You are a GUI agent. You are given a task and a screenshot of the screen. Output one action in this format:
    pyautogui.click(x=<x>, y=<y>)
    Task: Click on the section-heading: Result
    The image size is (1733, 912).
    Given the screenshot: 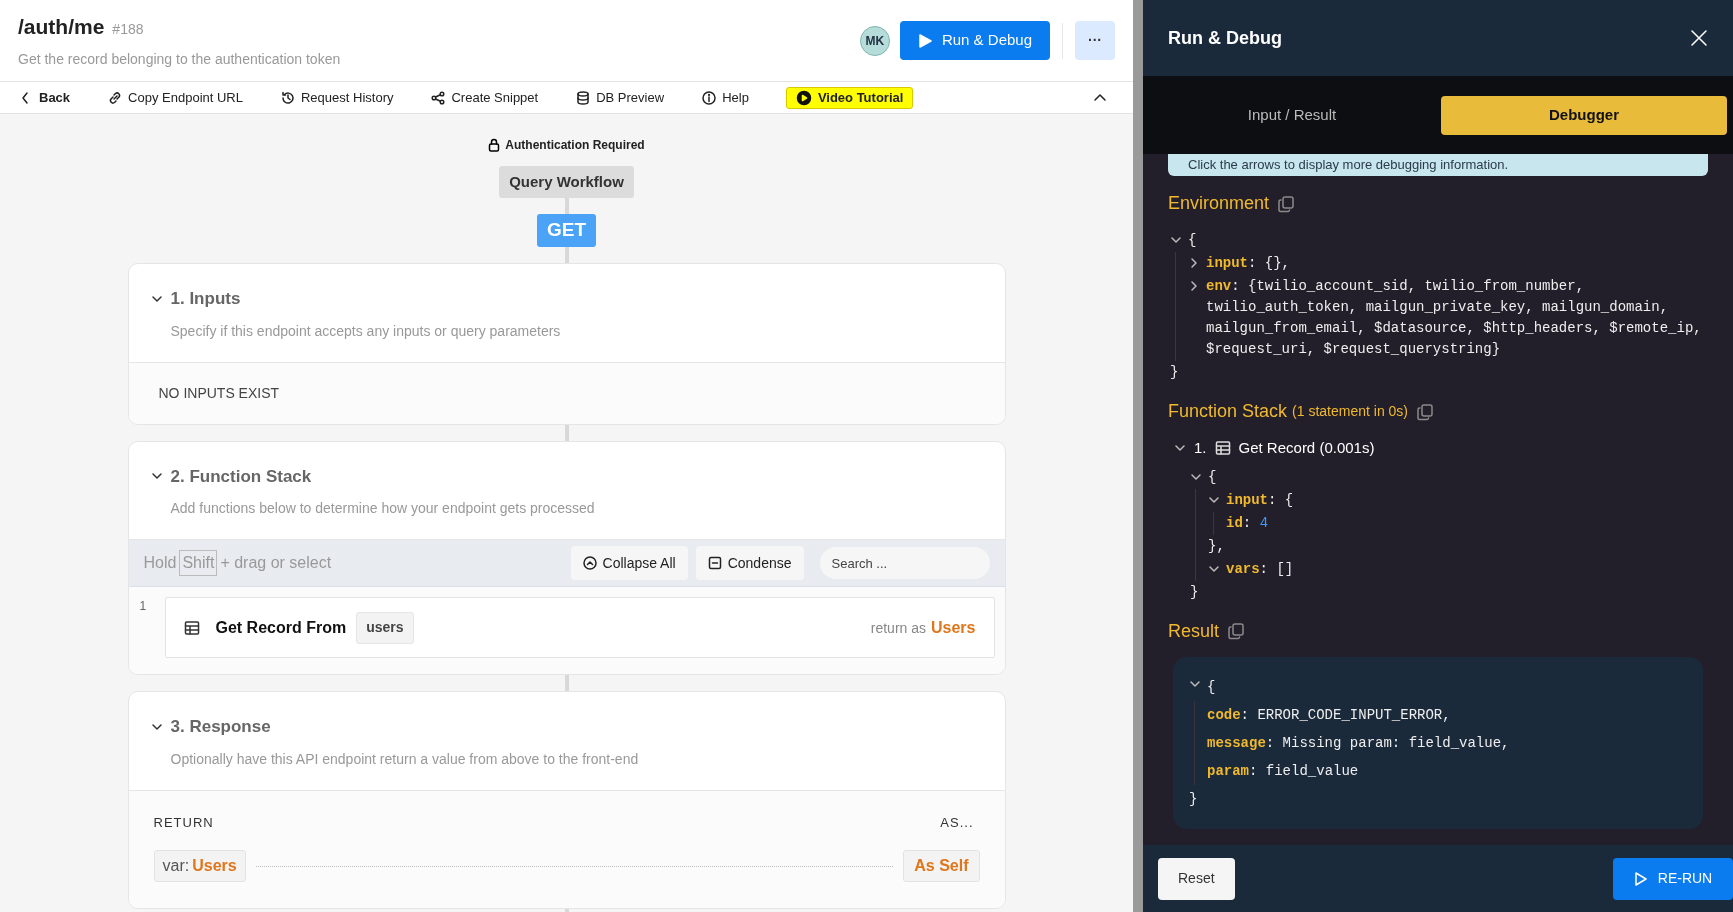 What is the action you would take?
    pyautogui.click(x=1194, y=631)
    